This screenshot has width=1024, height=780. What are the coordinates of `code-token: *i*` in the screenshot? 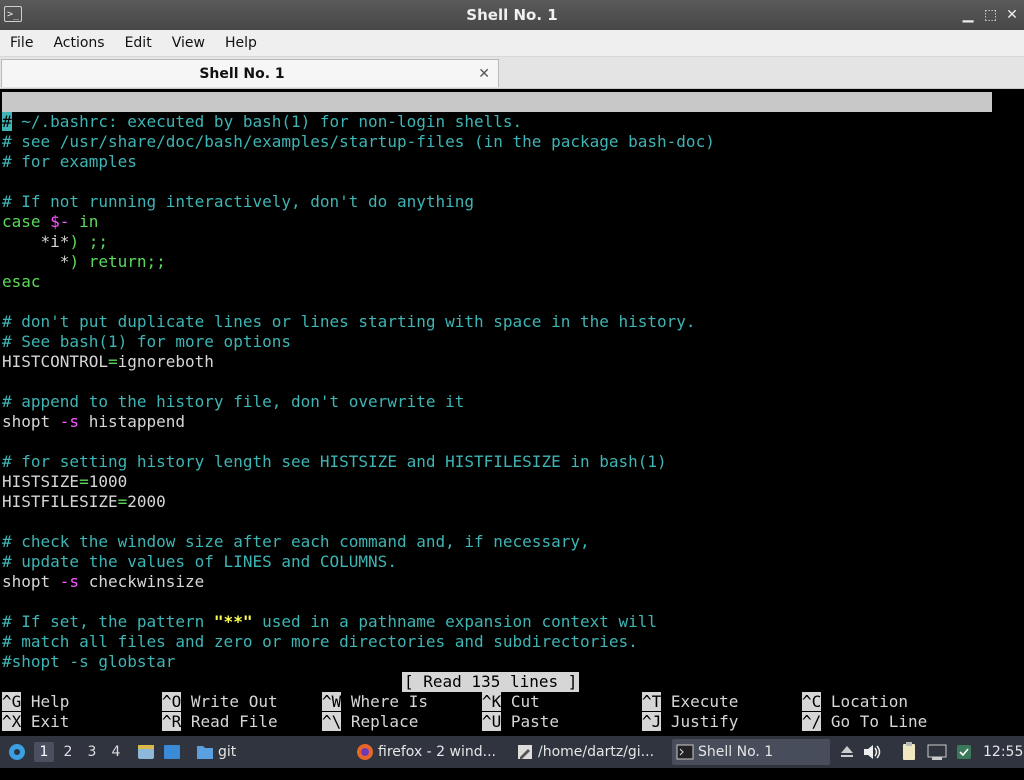 It's located at (36, 241).